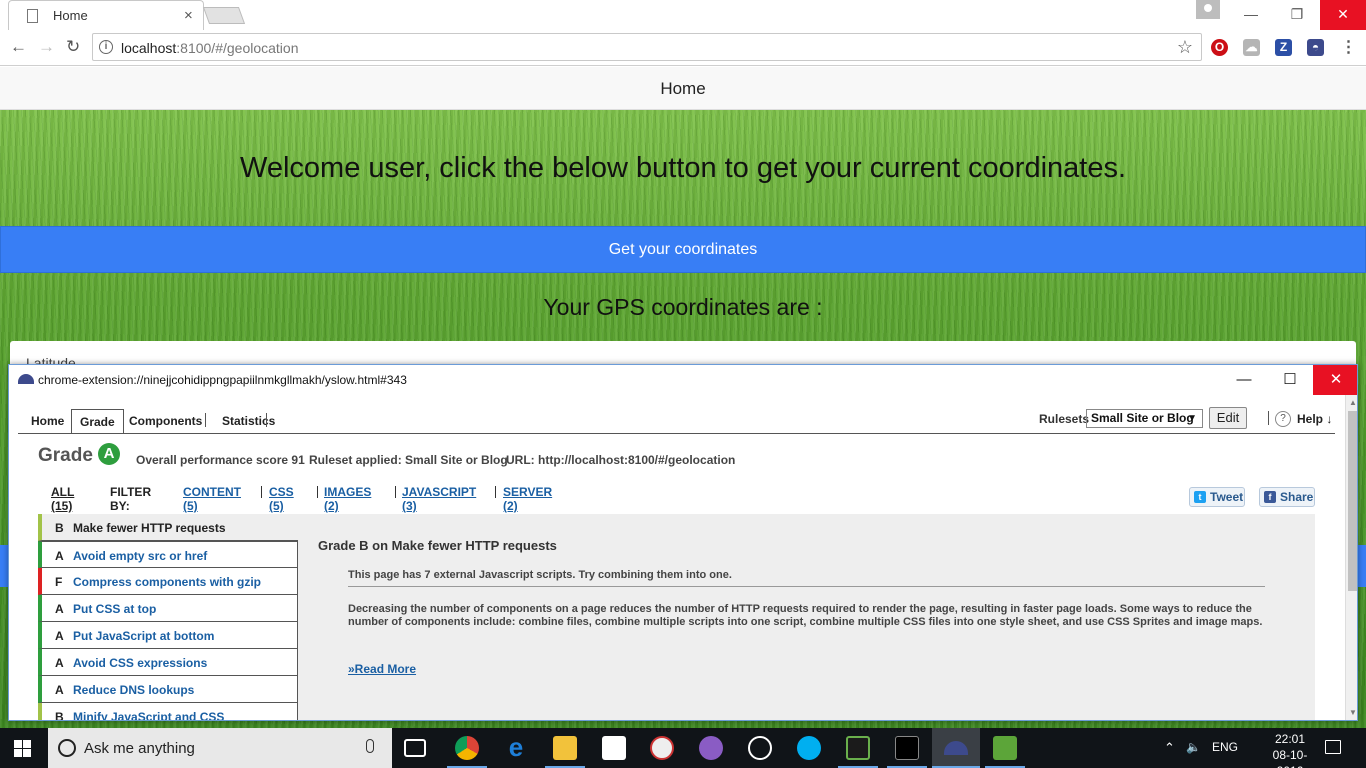  What do you see at coordinates (1219, 47) in the screenshot?
I see `opera-icon: O` at bounding box center [1219, 47].